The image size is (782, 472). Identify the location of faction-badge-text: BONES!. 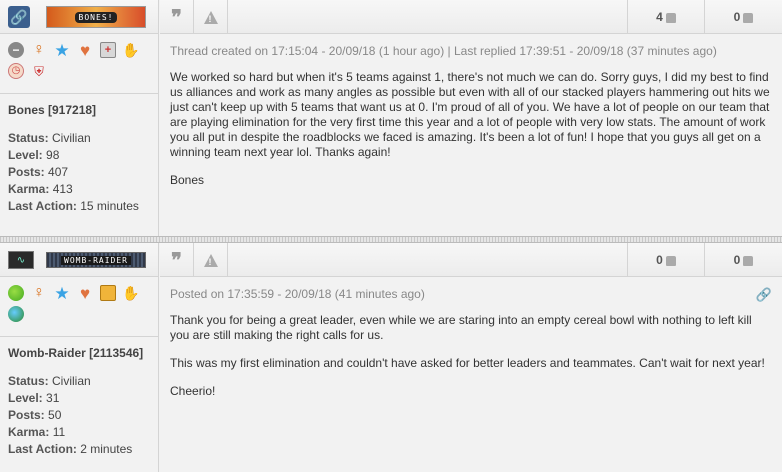
(96, 17).